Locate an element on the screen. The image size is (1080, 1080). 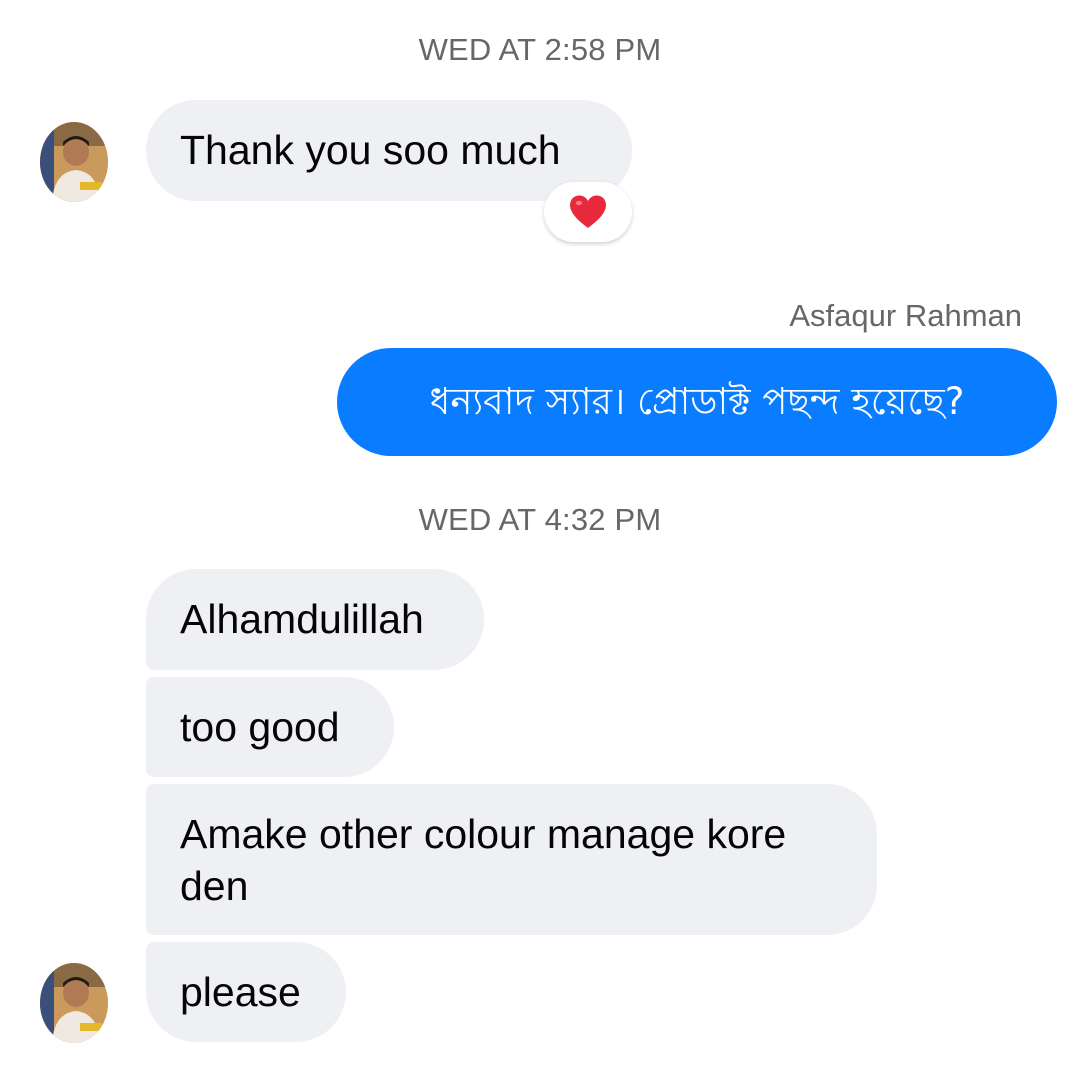
heart-icon is located at coordinates (588, 211).